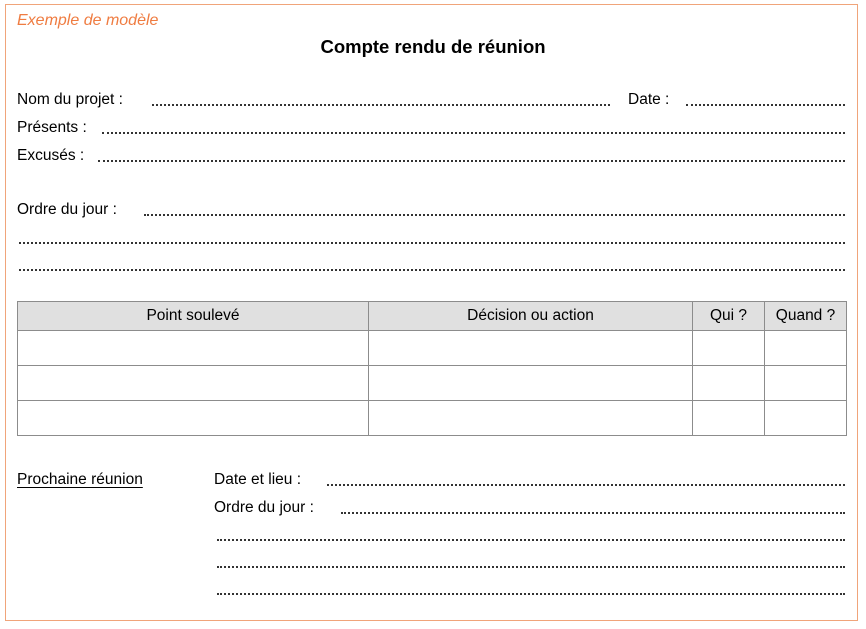 This screenshot has width=866, height=629. Describe the element at coordinates (586, 485) in the screenshot. I see `next-date-place-field` at that location.